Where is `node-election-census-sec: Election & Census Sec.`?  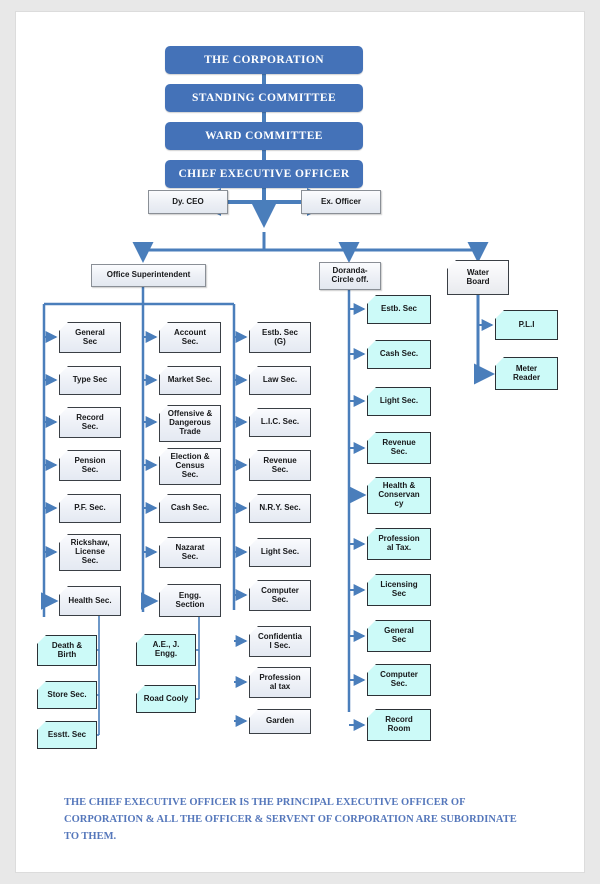 node-election-census-sec: Election & Census Sec. is located at coordinates (190, 466).